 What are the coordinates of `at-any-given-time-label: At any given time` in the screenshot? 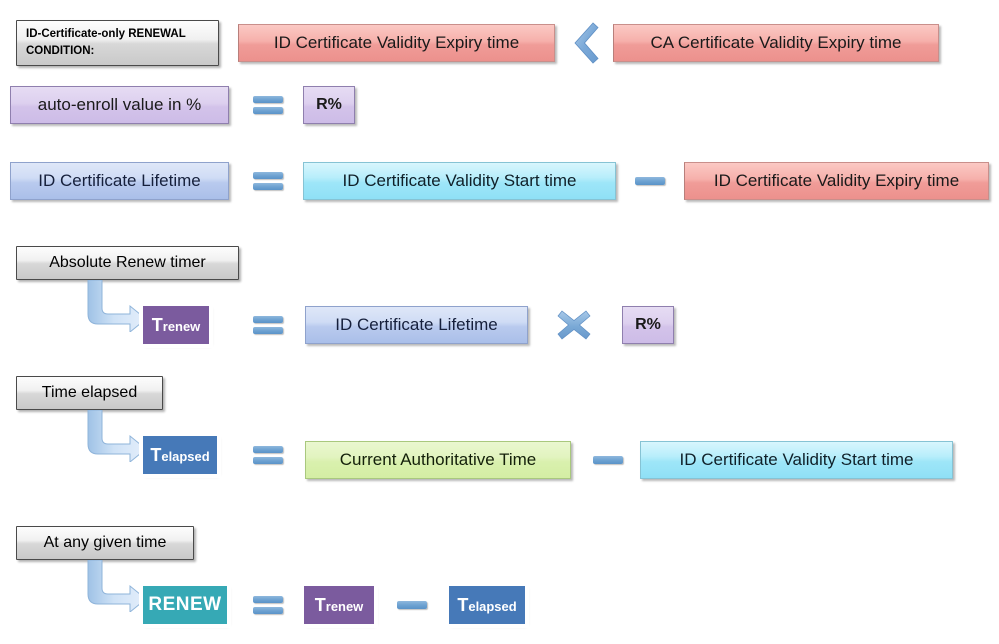 It's located at (105, 543).